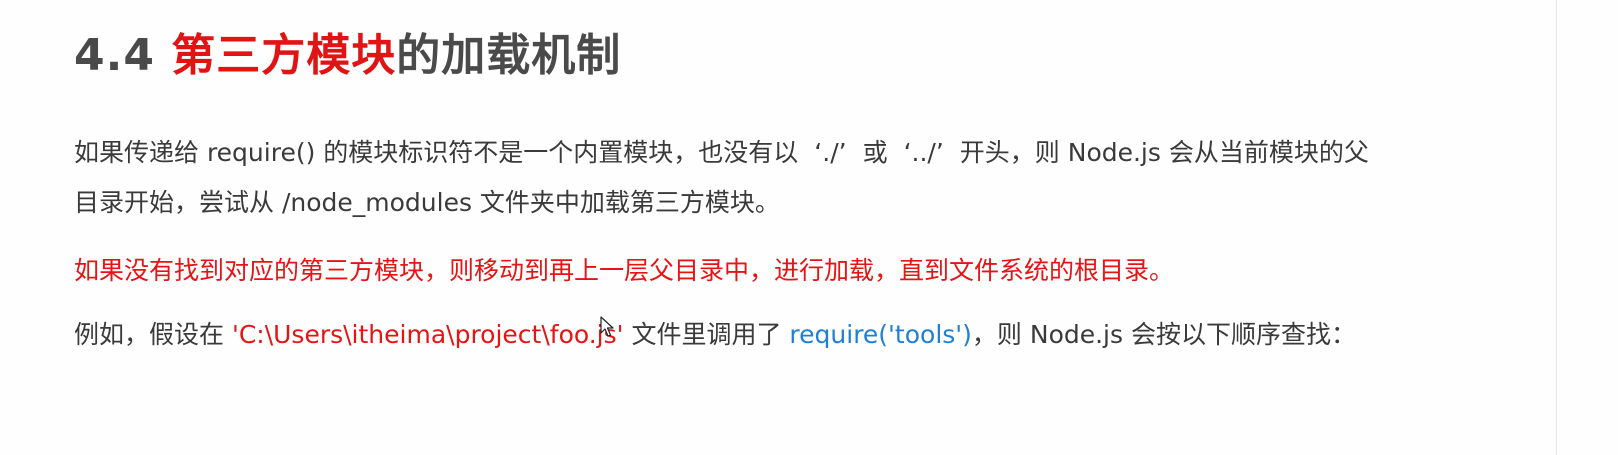  Describe the element at coordinates (923, 152) in the screenshot. I see `relative-path-quote-2: ‘../’` at that location.